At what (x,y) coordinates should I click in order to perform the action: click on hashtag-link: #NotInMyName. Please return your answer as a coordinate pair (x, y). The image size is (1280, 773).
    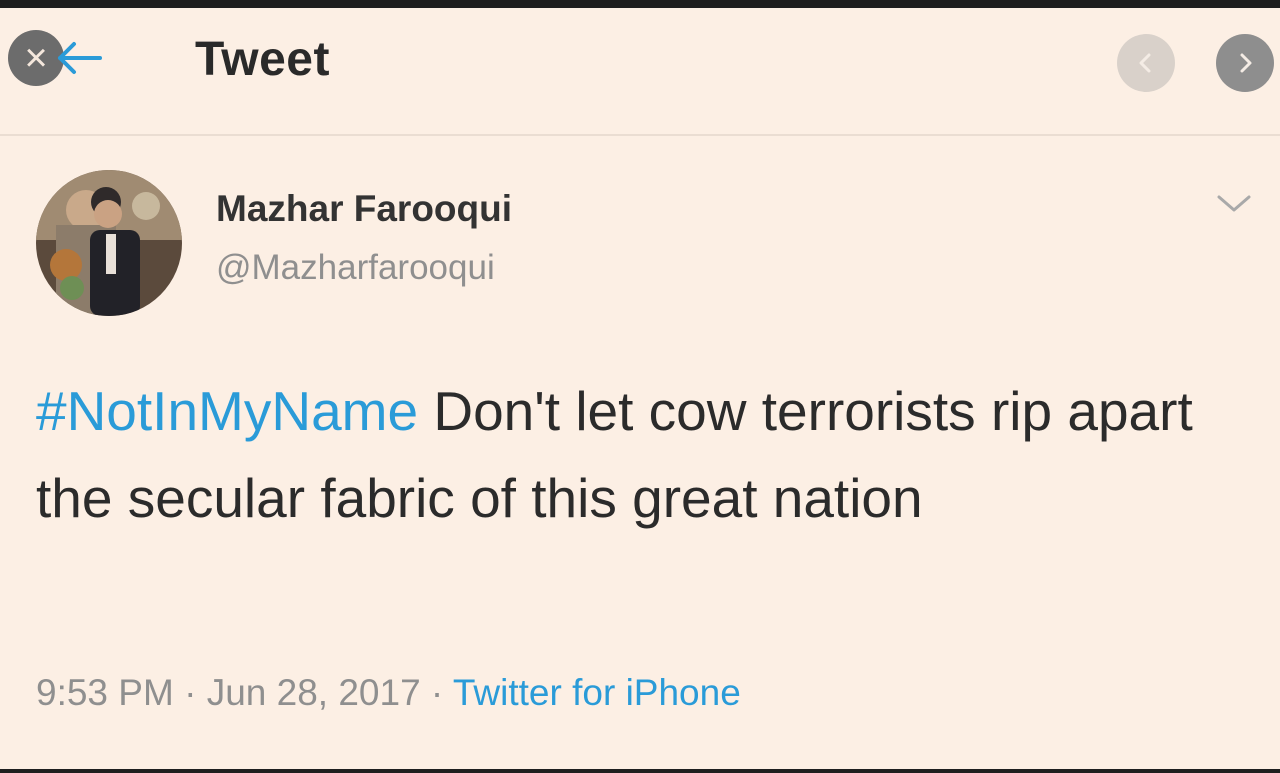
    Looking at the image, I should click on (227, 411).